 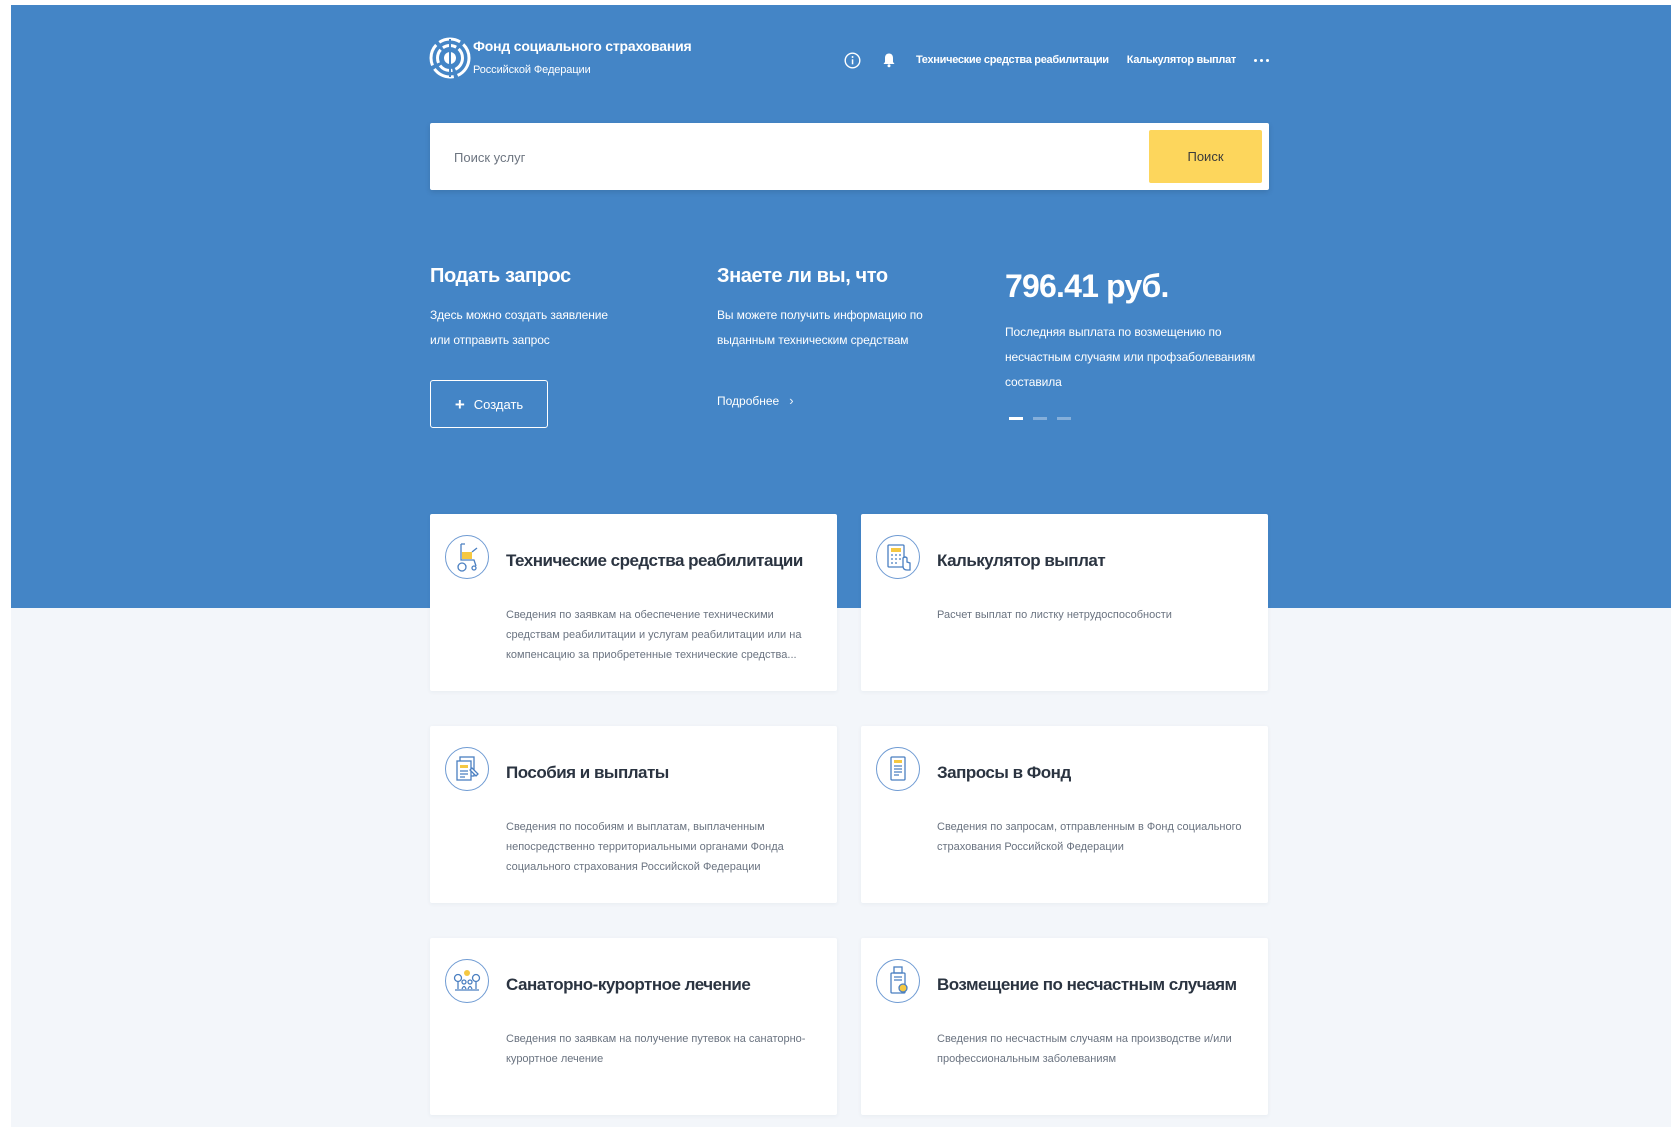 I want to click on compensation-icon, so click(x=898, y=981).